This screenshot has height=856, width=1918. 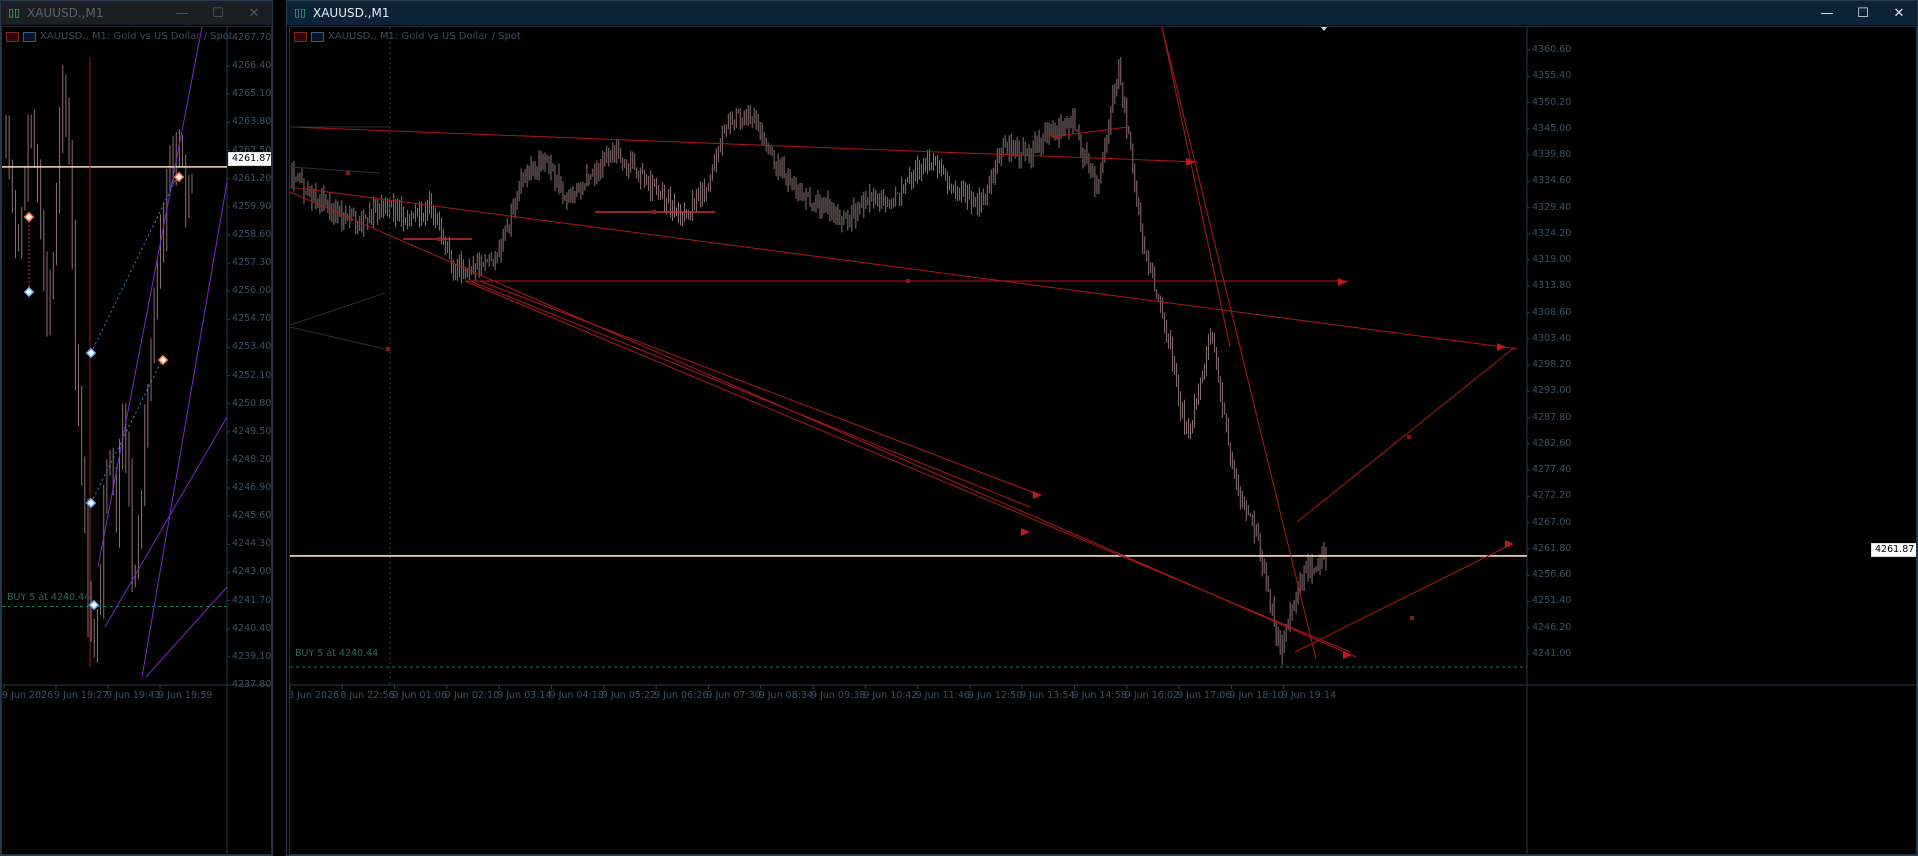 I want to click on time-tick-label: 9 Jun 01:06, so click(x=419, y=695).